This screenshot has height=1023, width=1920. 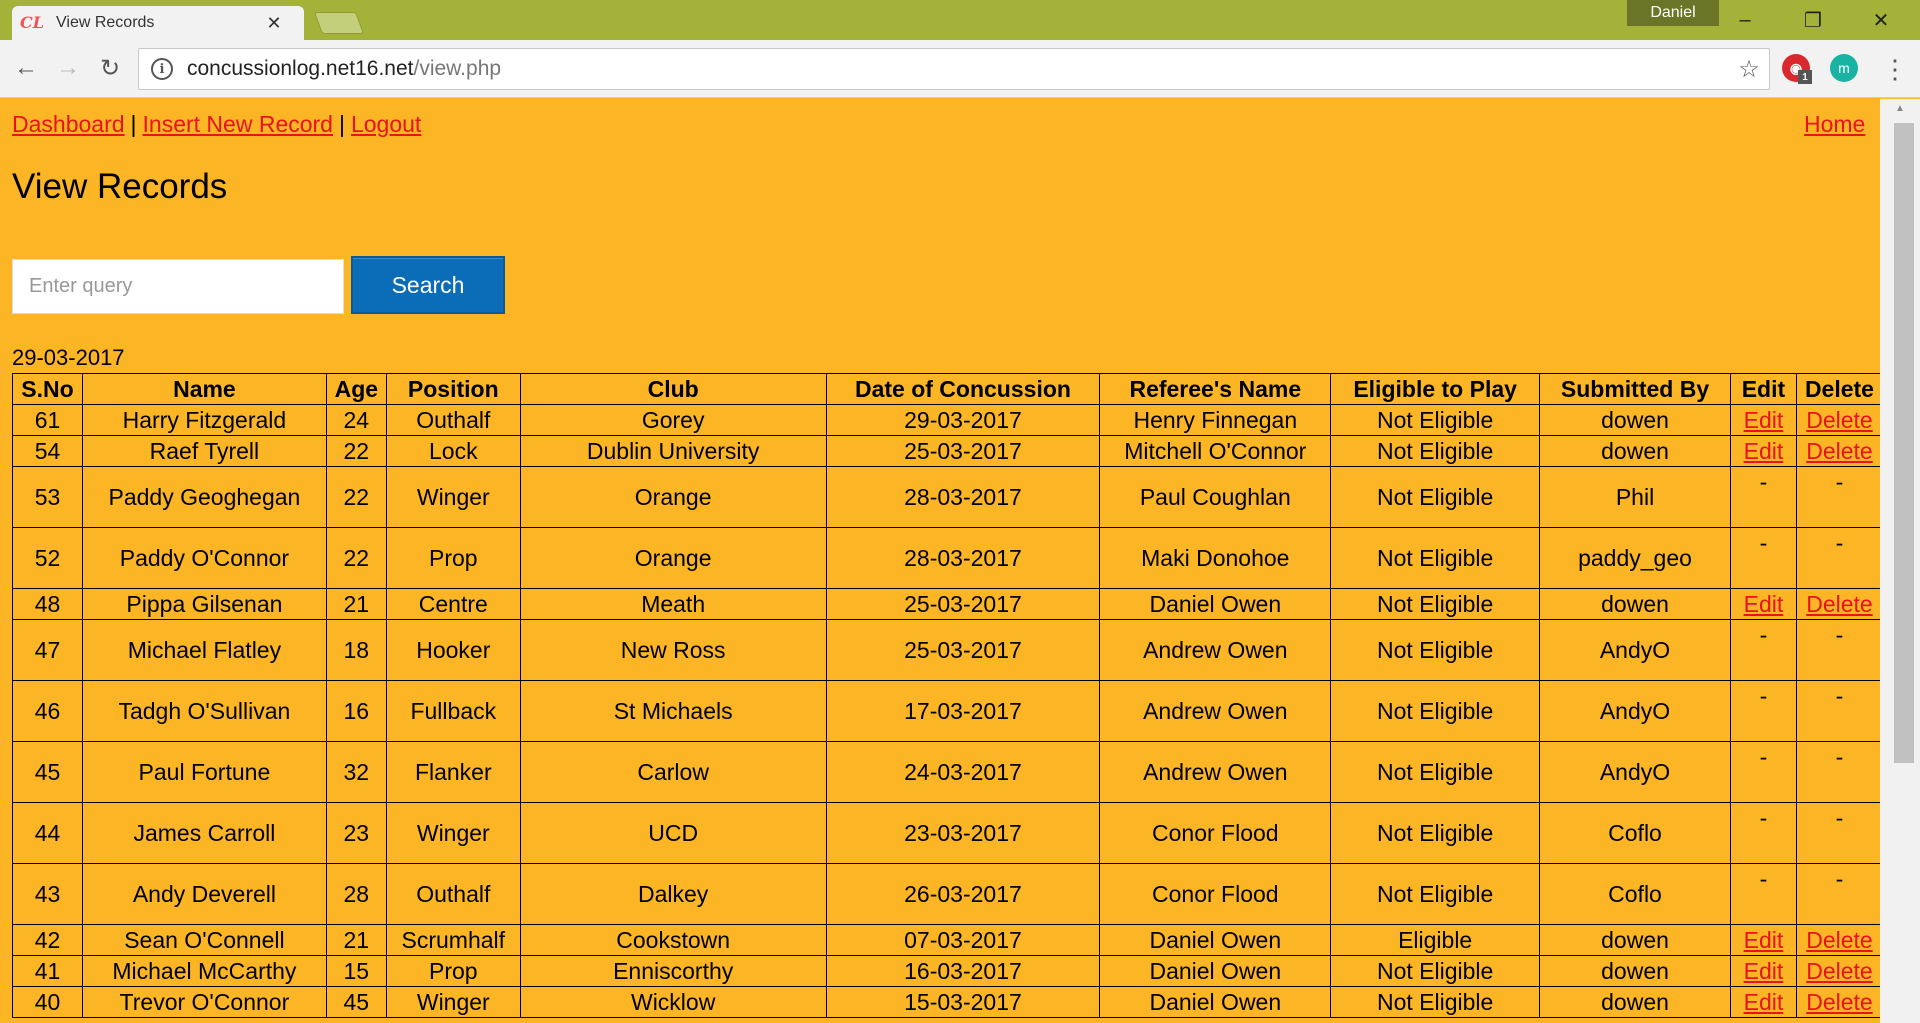 I want to click on club-cell: UCD, so click(x=673, y=833).